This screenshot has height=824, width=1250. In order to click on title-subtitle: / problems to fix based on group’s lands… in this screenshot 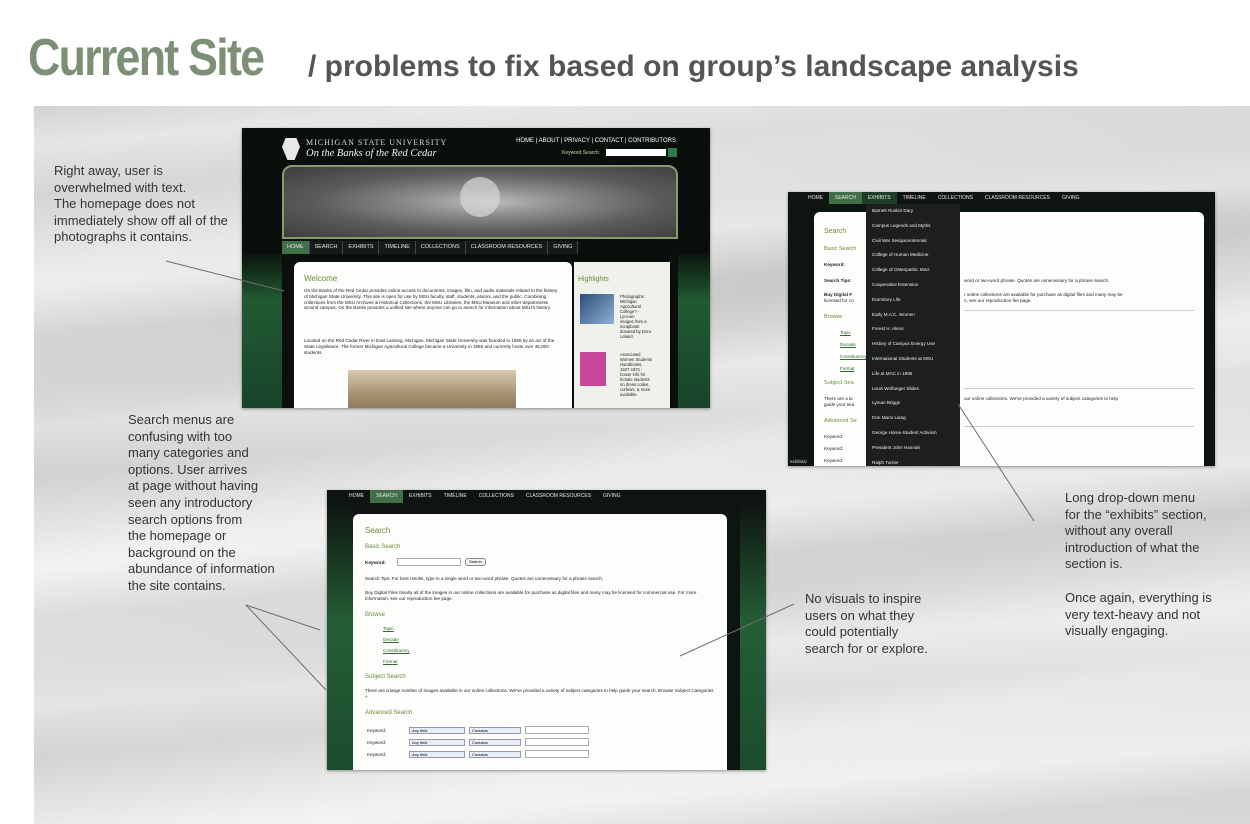, I will do `click(693, 66)`.